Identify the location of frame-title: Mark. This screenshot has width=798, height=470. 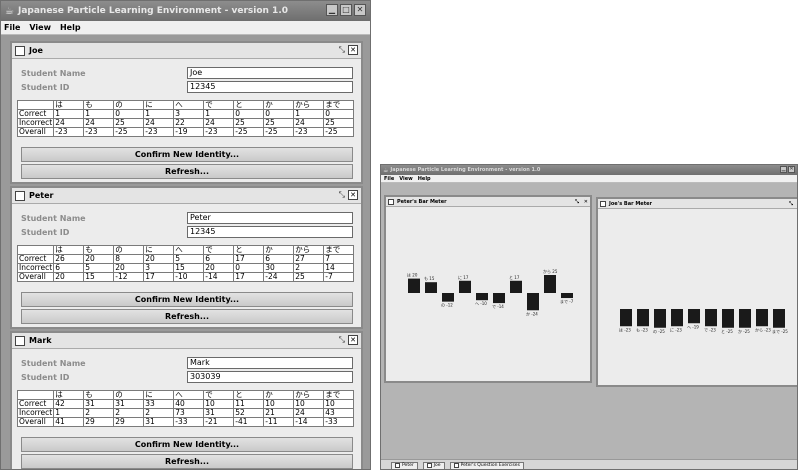
(40, 340).